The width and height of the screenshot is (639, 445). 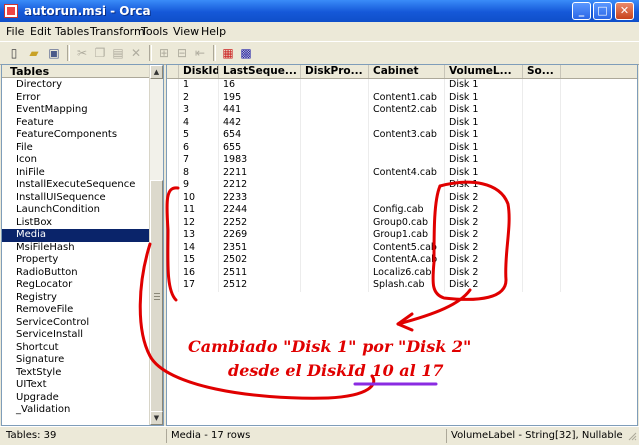 I want to click on delete-icon: ✕, so click(x=136, y=53).